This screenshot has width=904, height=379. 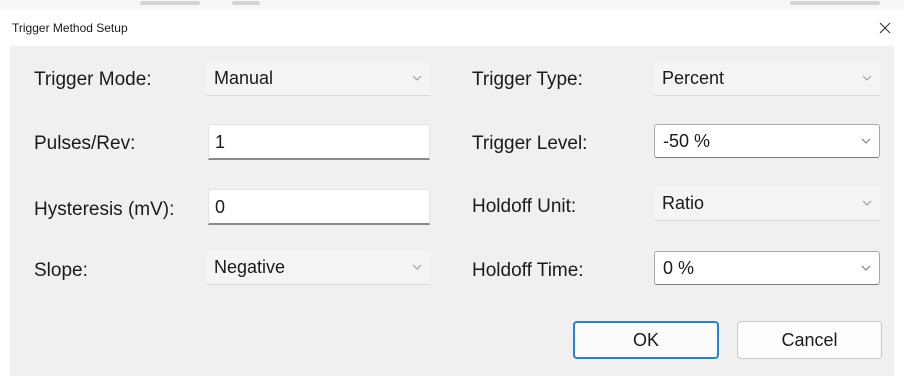 I want to click on holdoff-time-label: Holdoff Time:, so click(x=528, y=270).